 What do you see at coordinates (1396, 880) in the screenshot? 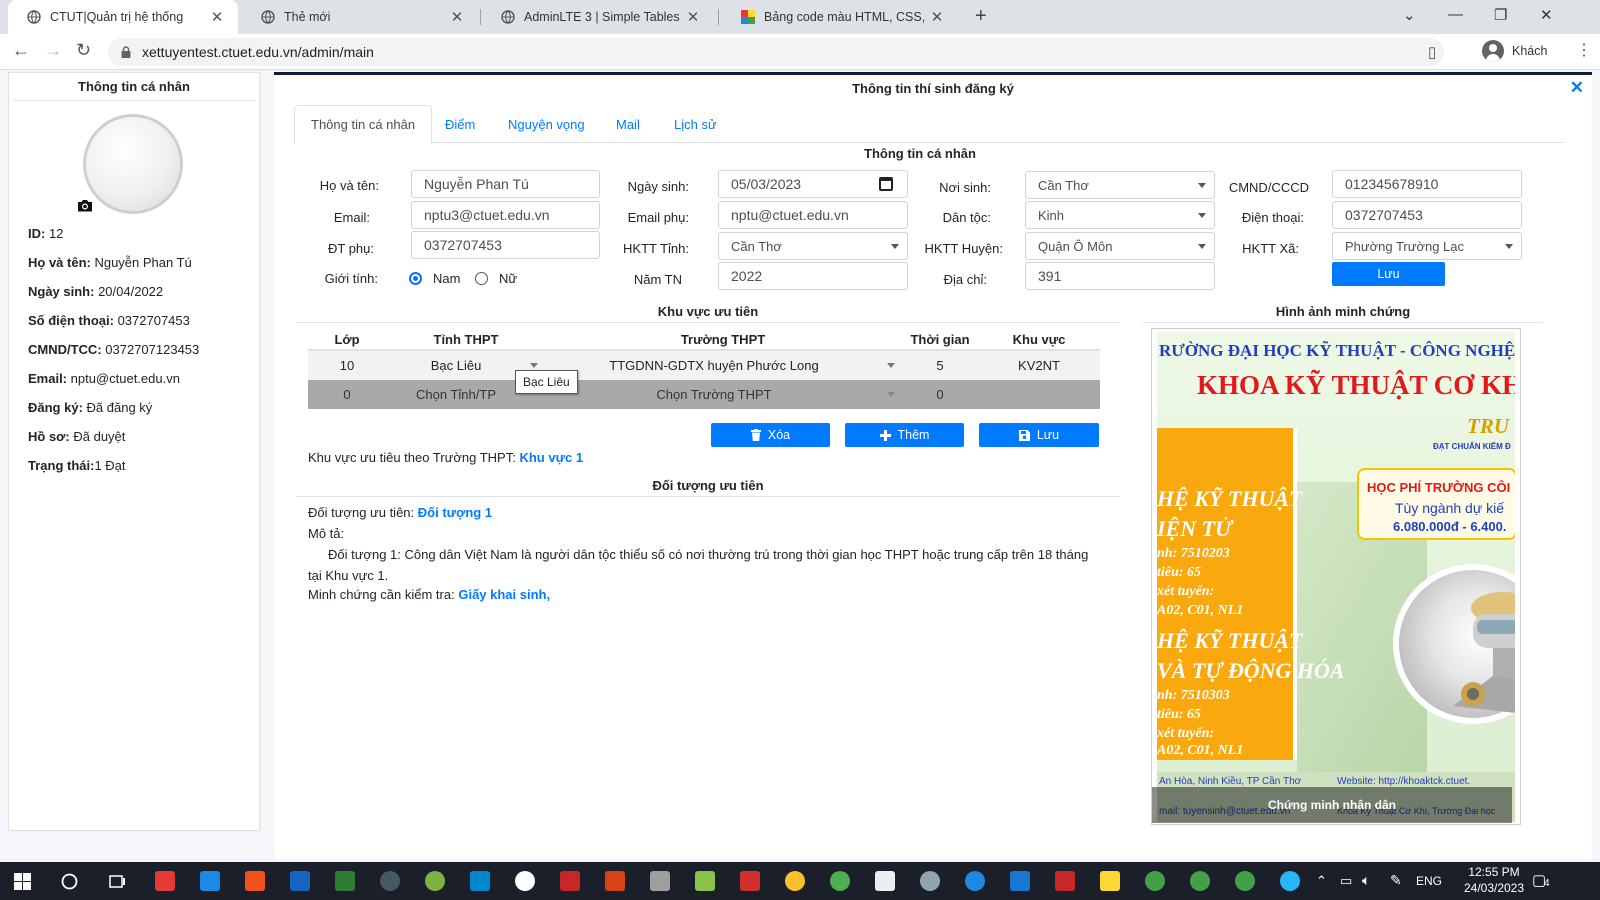
I see `pen-icon: ✎` at bounding box center [1396, 880].